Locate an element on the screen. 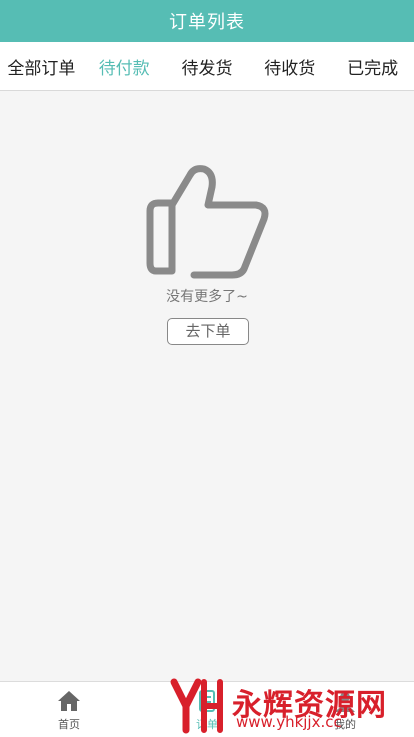  nav-item-home: 首页 is located at coordinates (69, 709).